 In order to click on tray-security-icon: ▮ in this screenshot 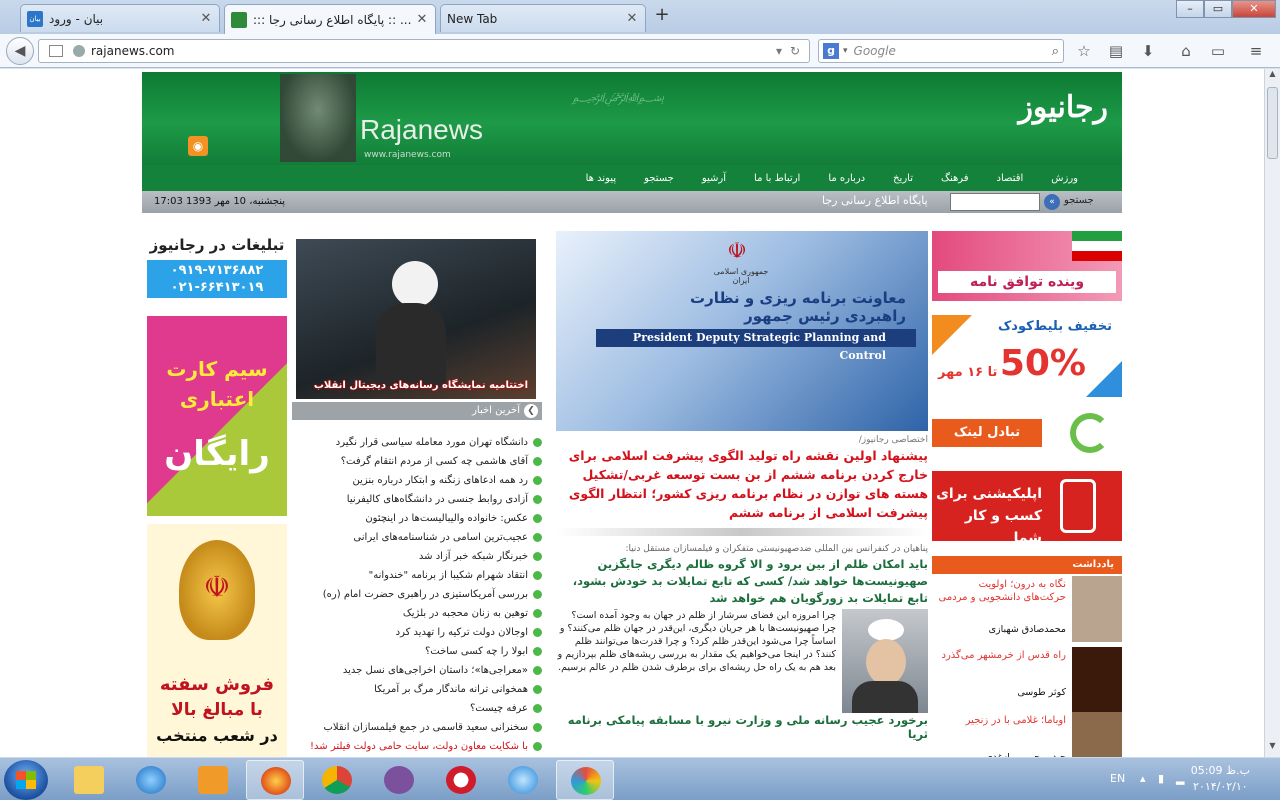, I will do `click(1165, 779)`.